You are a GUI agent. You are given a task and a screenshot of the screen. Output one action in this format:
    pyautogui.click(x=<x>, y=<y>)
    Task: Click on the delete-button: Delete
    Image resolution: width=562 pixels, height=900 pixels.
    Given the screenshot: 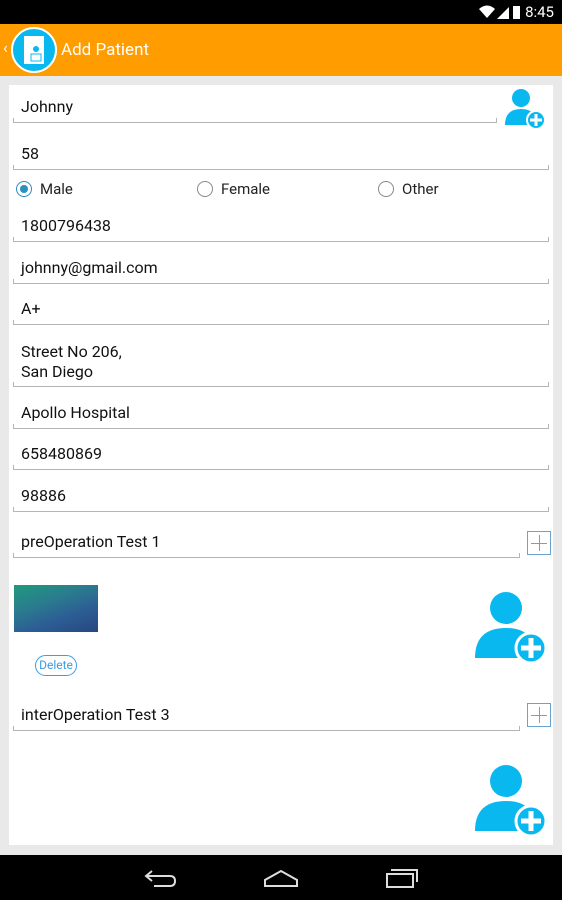 What is the action you would take?
    pyautogui.click(x=56, y=665)
    